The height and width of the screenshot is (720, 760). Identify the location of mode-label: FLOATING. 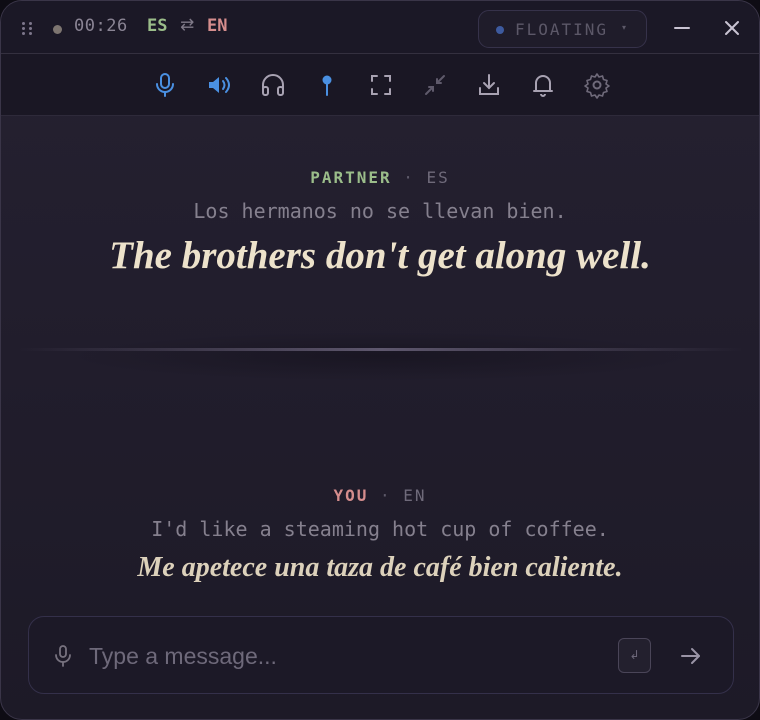
(562, 29).